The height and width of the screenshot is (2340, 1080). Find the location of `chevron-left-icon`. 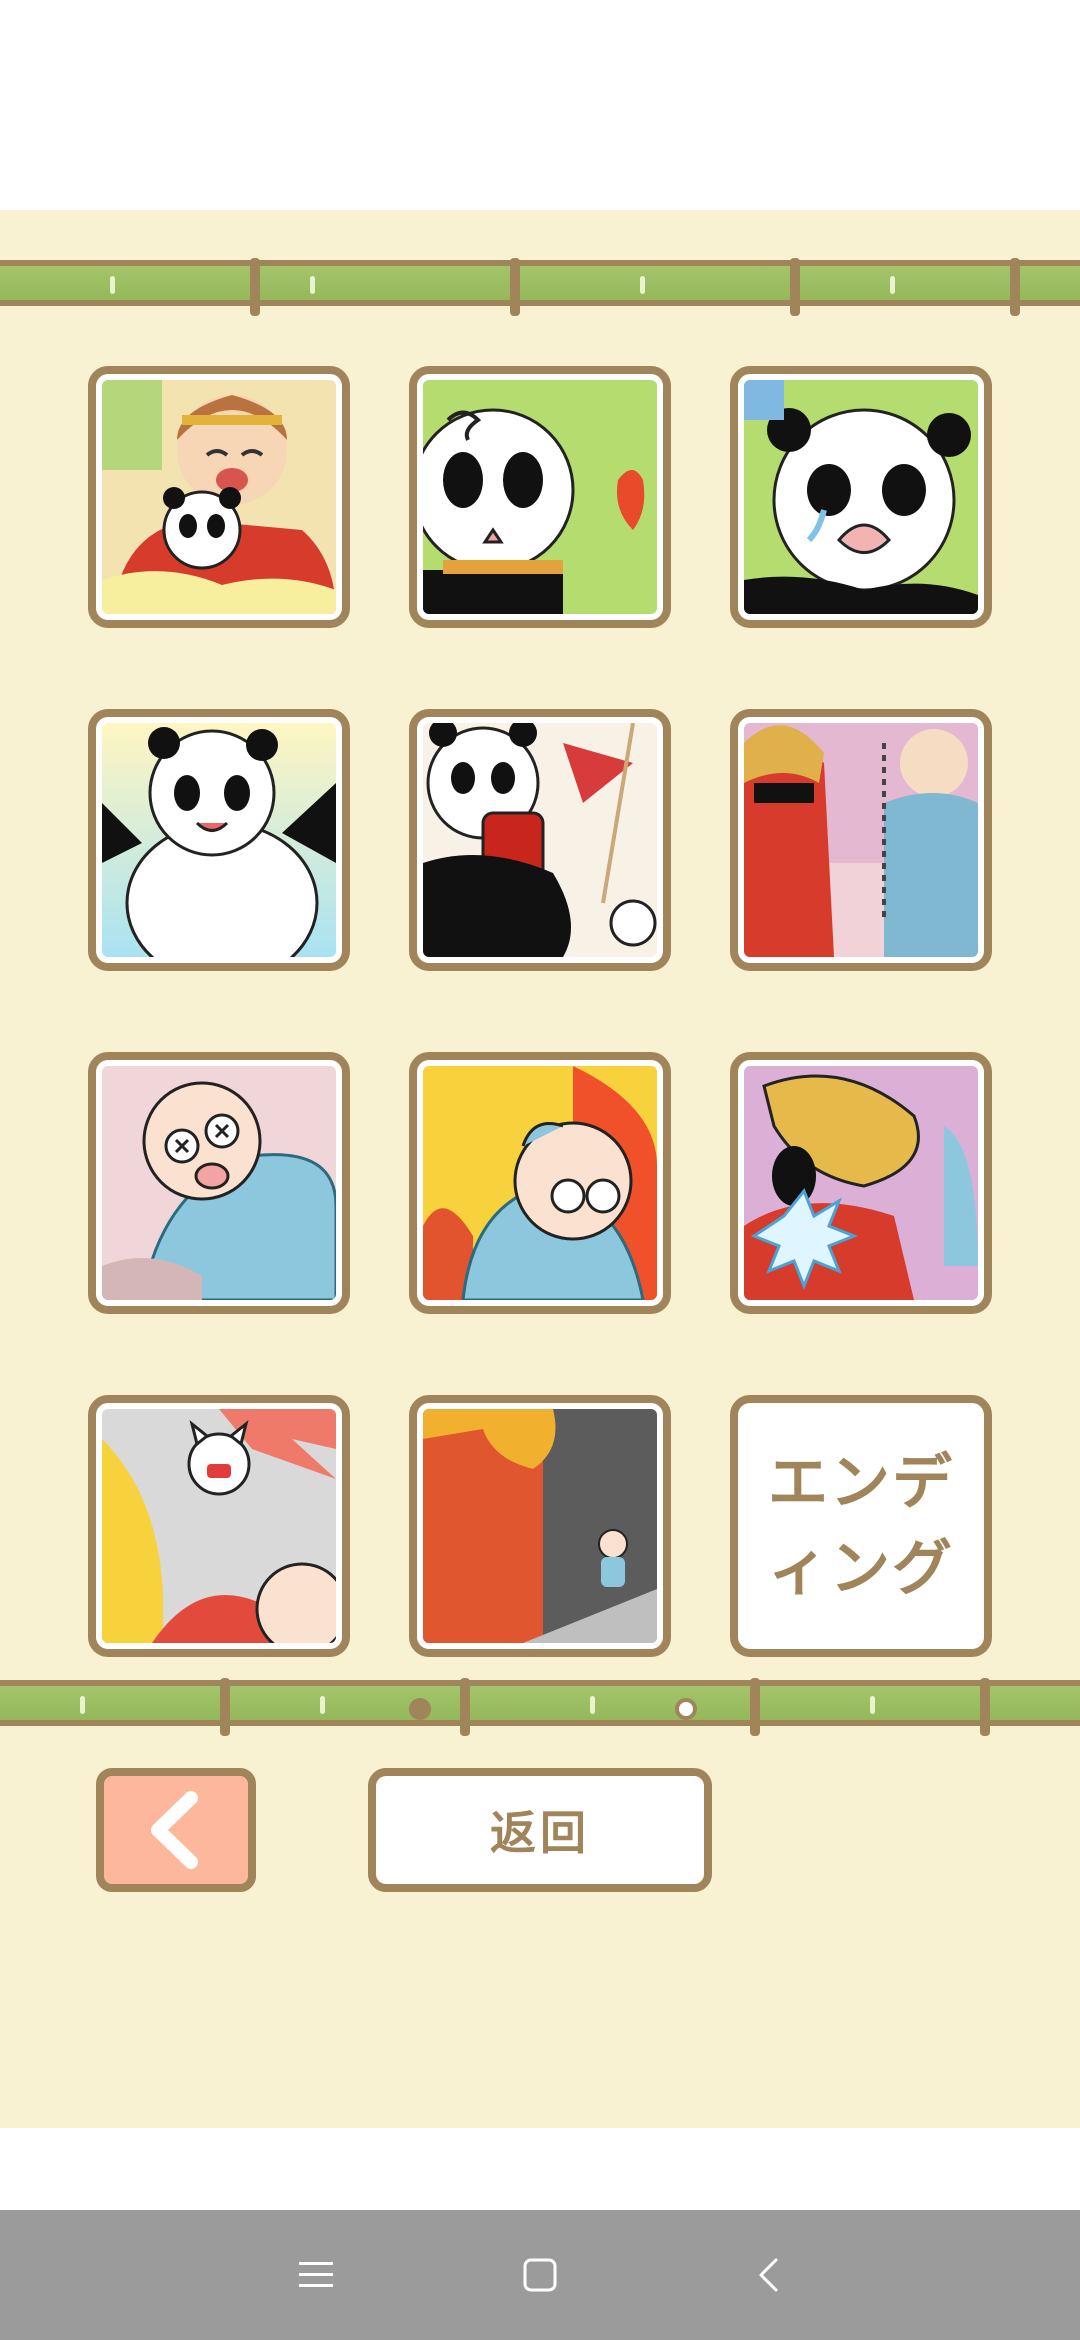

chevron-left-icon is located at coordinates (174, 1830).